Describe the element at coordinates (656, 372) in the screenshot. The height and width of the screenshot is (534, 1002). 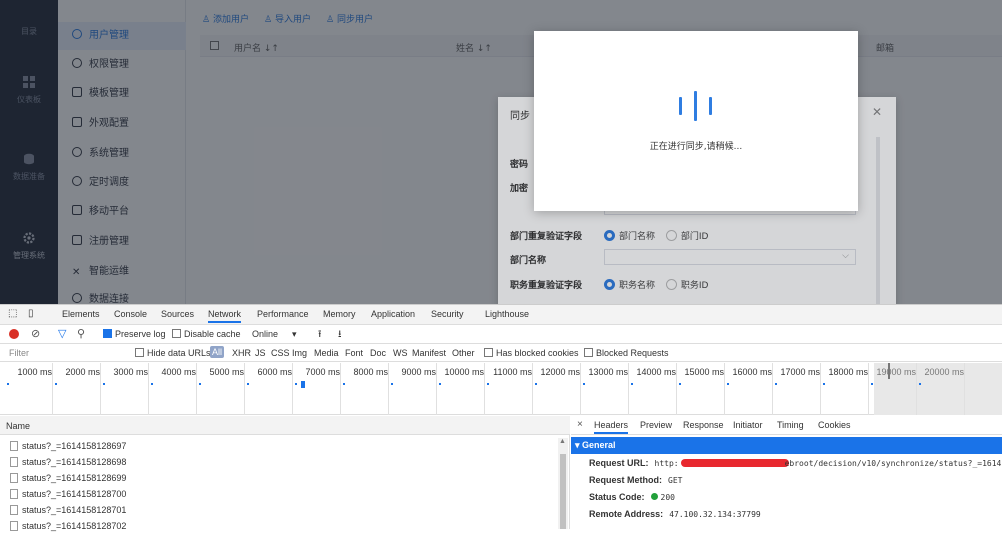
I see `timeline-tick: 14000 ms` at that location.